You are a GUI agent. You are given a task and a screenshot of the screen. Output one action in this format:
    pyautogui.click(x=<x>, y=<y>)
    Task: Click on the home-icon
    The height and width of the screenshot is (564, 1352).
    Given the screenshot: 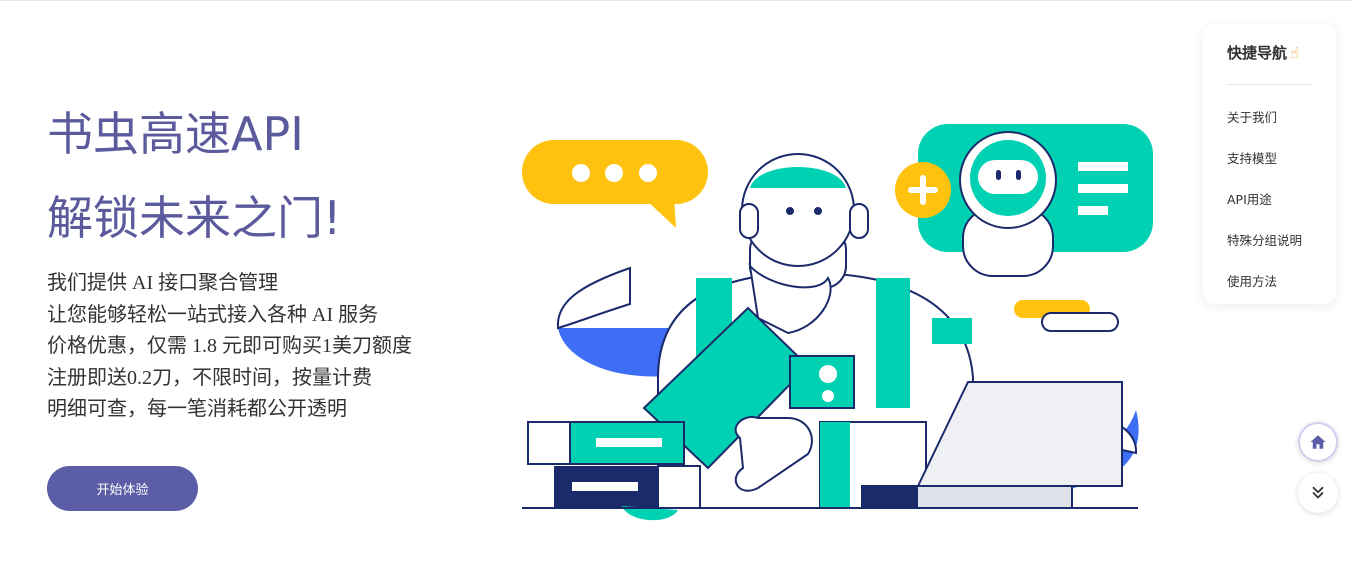 What is the action you would take?
    pyautogui.click(x=1318, y=442)
    